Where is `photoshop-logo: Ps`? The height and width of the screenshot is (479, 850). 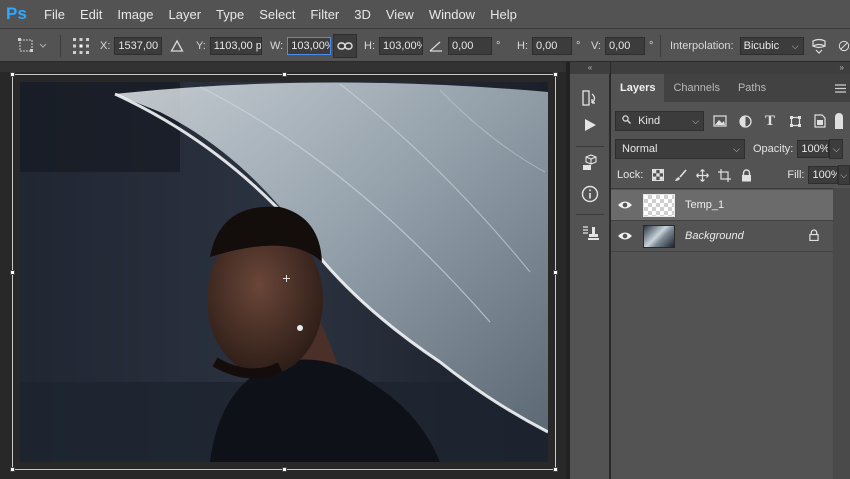 photoshop-logo: Ps is located at coordinates (16, 13).